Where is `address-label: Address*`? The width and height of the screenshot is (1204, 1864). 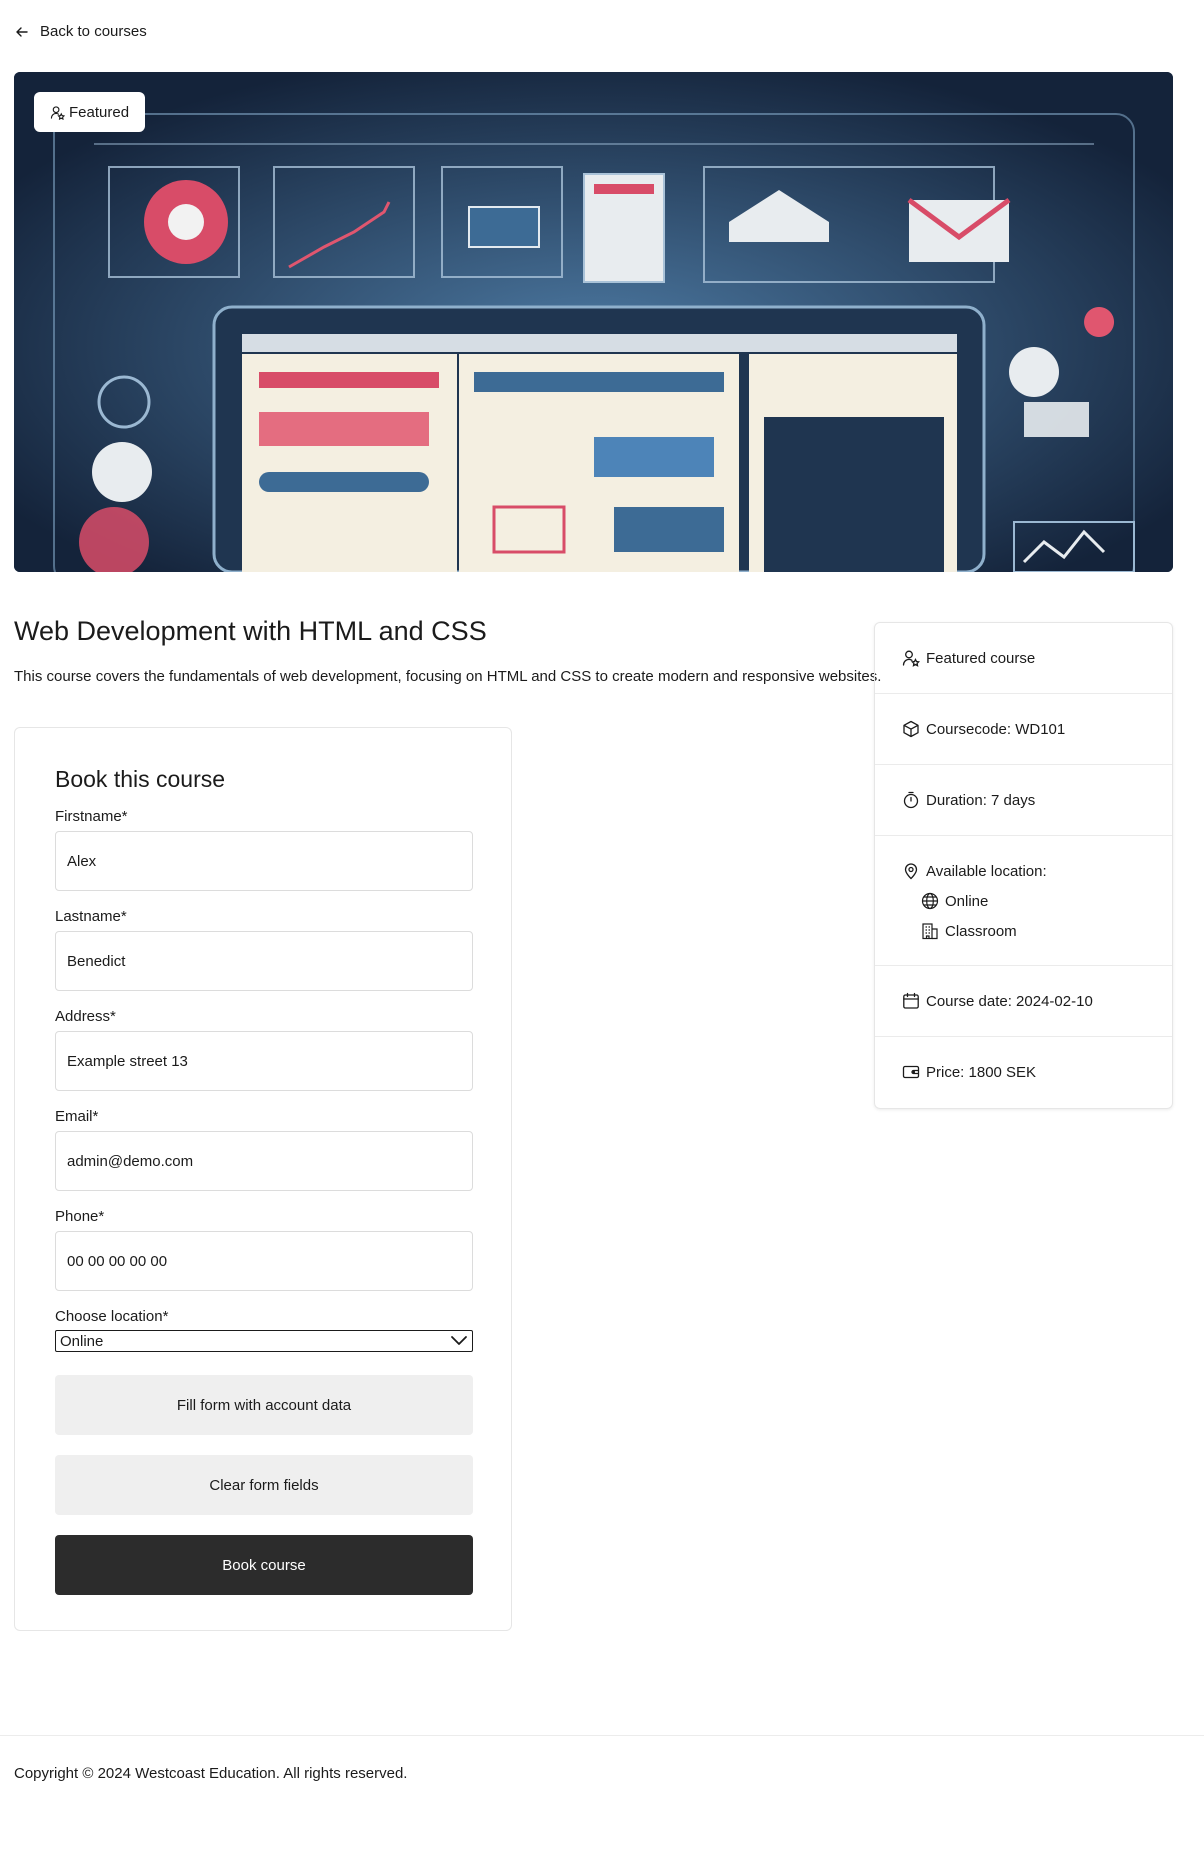 address-label: Address* is located at coordinates (85, 1016).